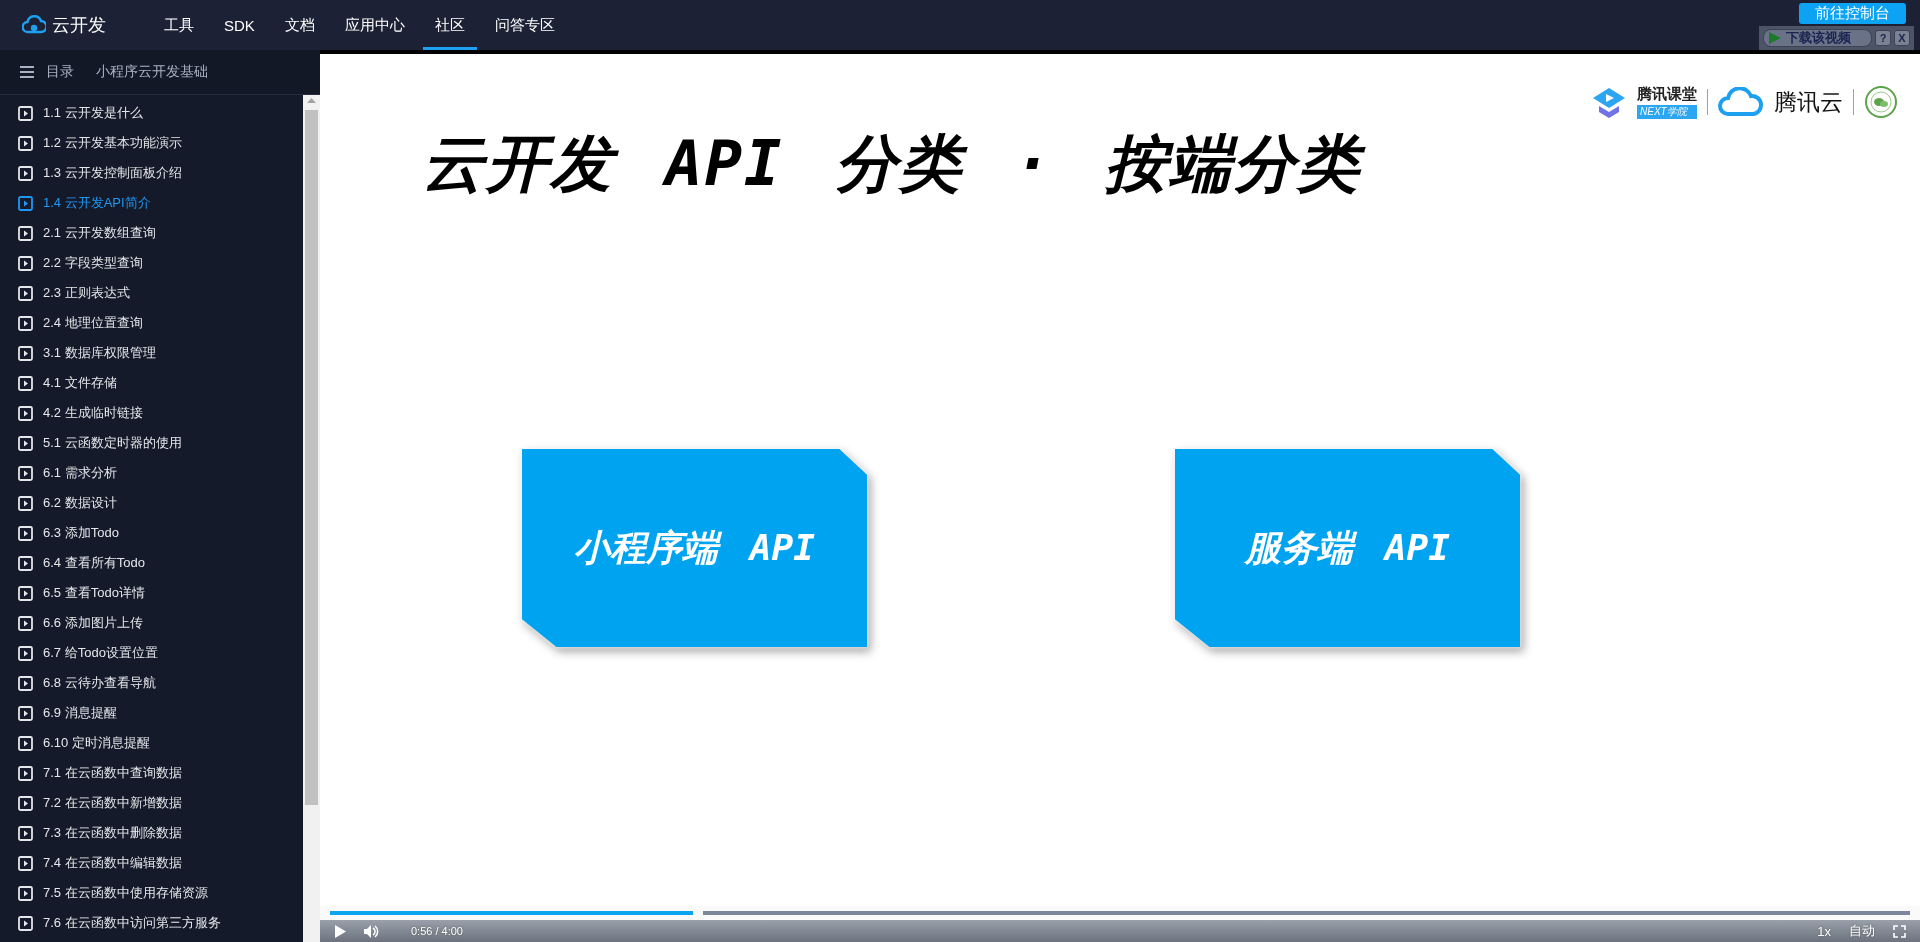 The height and width of the screenshot is (942, 1920). What do you see at coordinates (151, 743) in the screenshot?
I see `lesson-item: 6.10 定时消息提醒` at bounding box center [151, 743].